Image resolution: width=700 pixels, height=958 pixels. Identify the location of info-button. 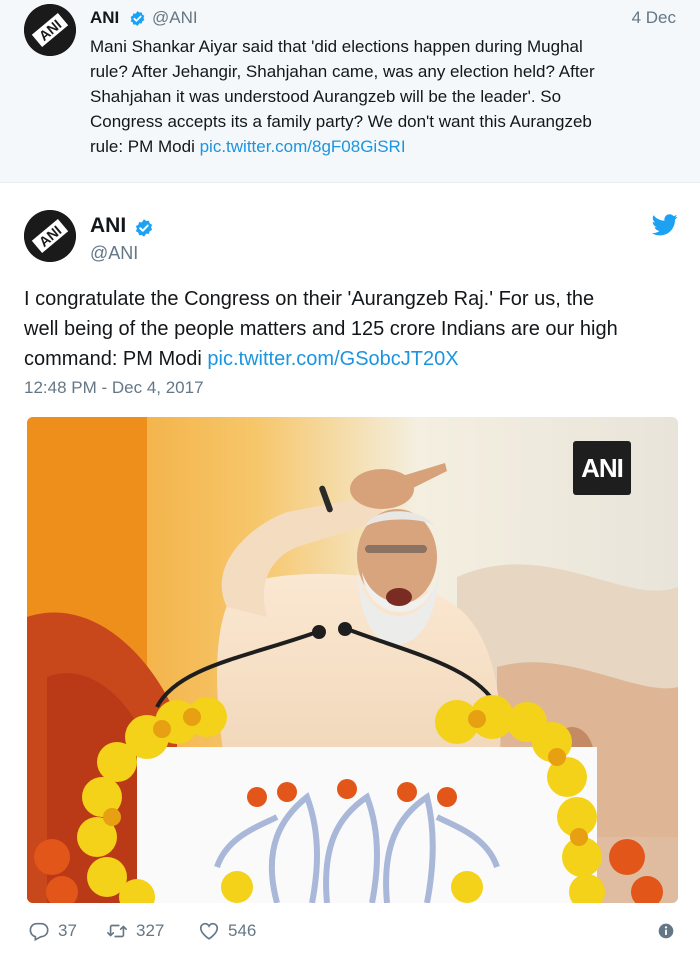
(666, 931).